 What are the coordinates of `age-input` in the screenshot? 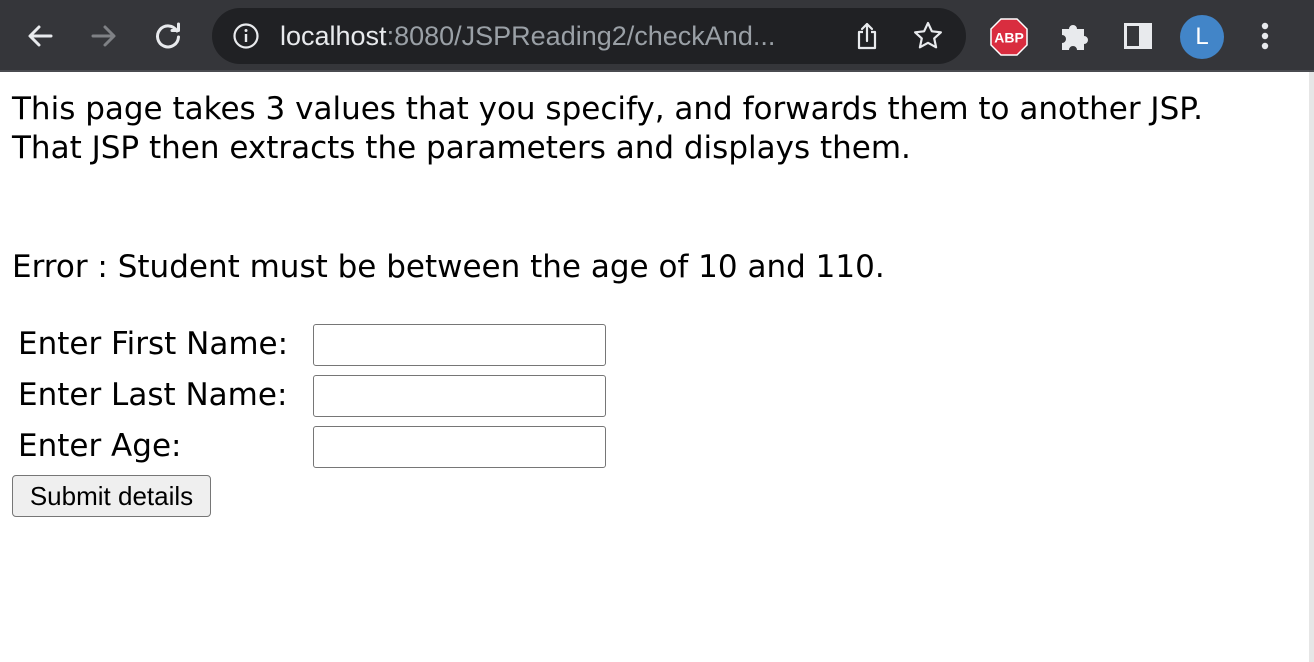 It's located at (459, 447).